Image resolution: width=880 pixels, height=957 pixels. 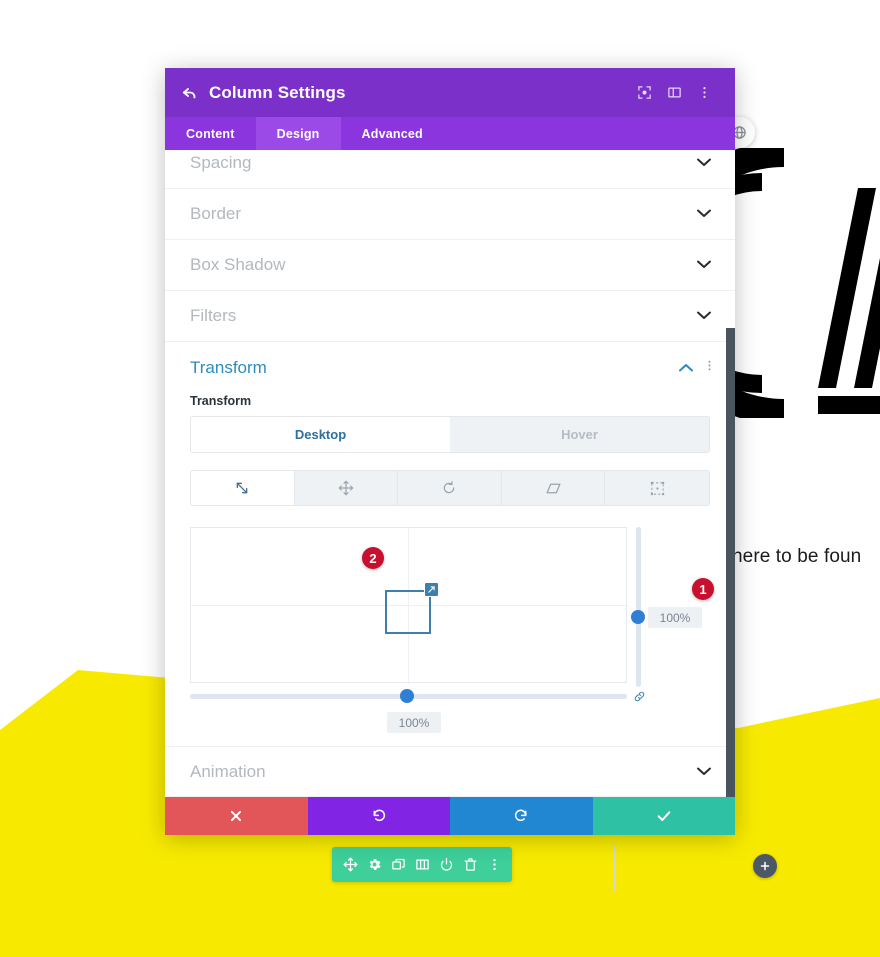 What do you see at coordinates (236, 816) in the screenshot?
I see `cancel-button` at bounding box center [236, 816].